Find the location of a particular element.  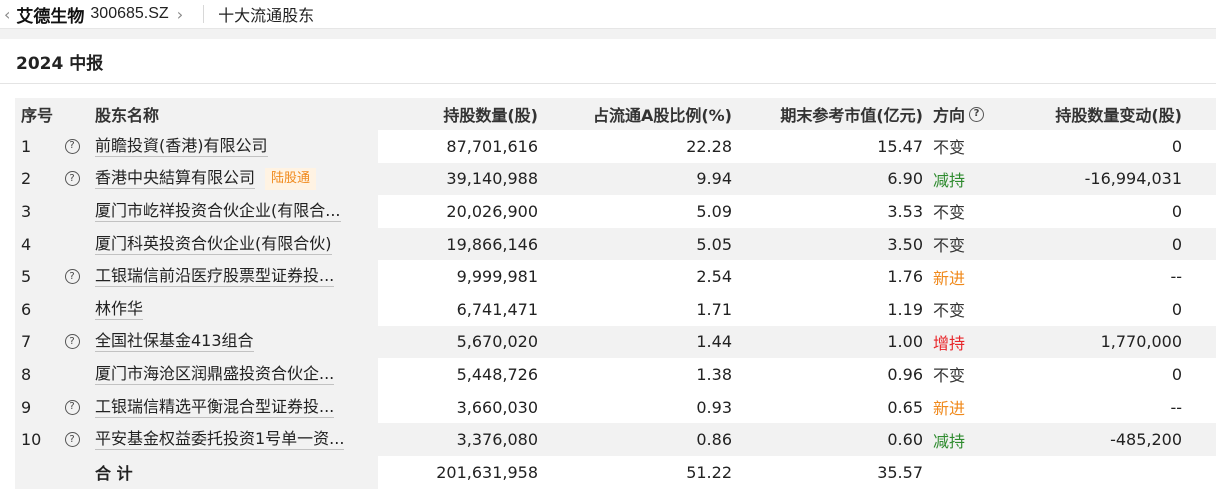

total-label: 合 计 is located at coordinates (114, 474).